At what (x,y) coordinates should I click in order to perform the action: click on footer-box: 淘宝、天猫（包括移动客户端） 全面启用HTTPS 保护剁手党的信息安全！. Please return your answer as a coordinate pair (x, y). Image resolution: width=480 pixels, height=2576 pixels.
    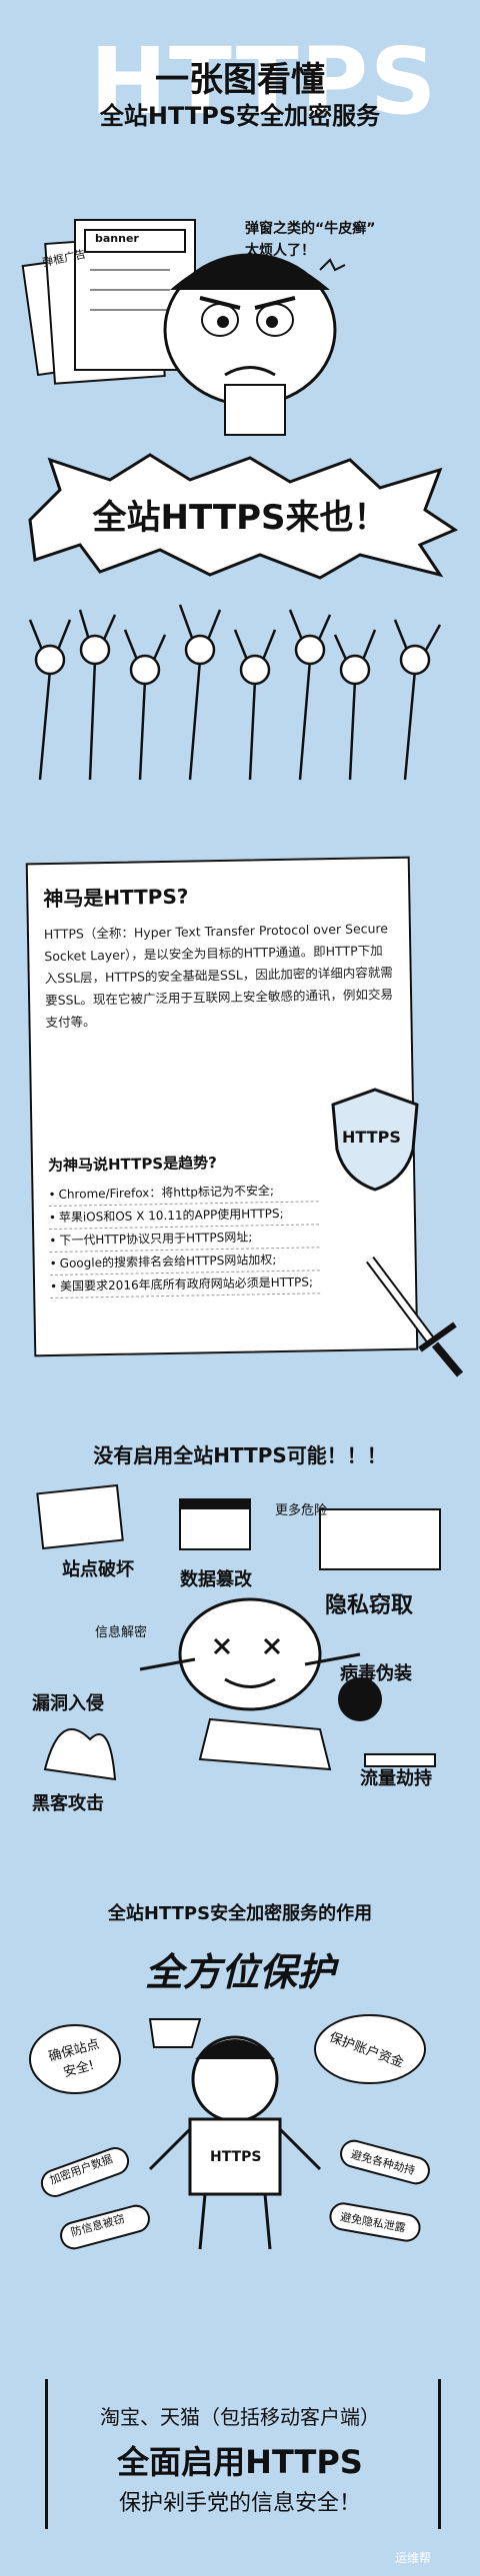
    Looking at the image, I should click on (243, 2454).